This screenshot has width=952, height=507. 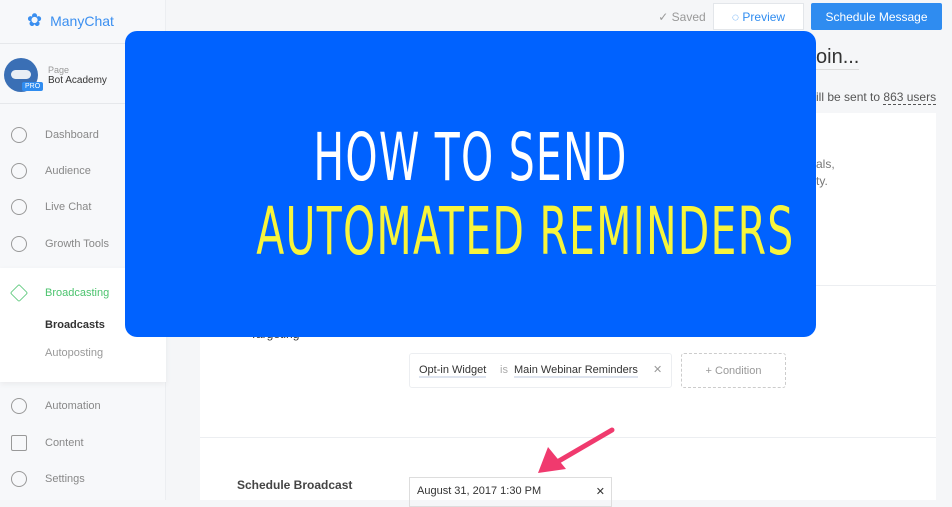 I want to click on schedule-value: August 31, 2017 1:30 PM, so click(x=479, y=491).